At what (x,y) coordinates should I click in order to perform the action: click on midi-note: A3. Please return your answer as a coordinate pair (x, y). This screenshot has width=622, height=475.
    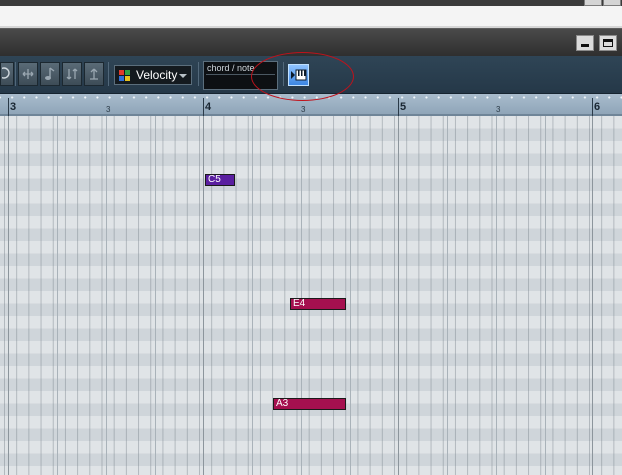
    Looking at the image, I should click on (309, 404).